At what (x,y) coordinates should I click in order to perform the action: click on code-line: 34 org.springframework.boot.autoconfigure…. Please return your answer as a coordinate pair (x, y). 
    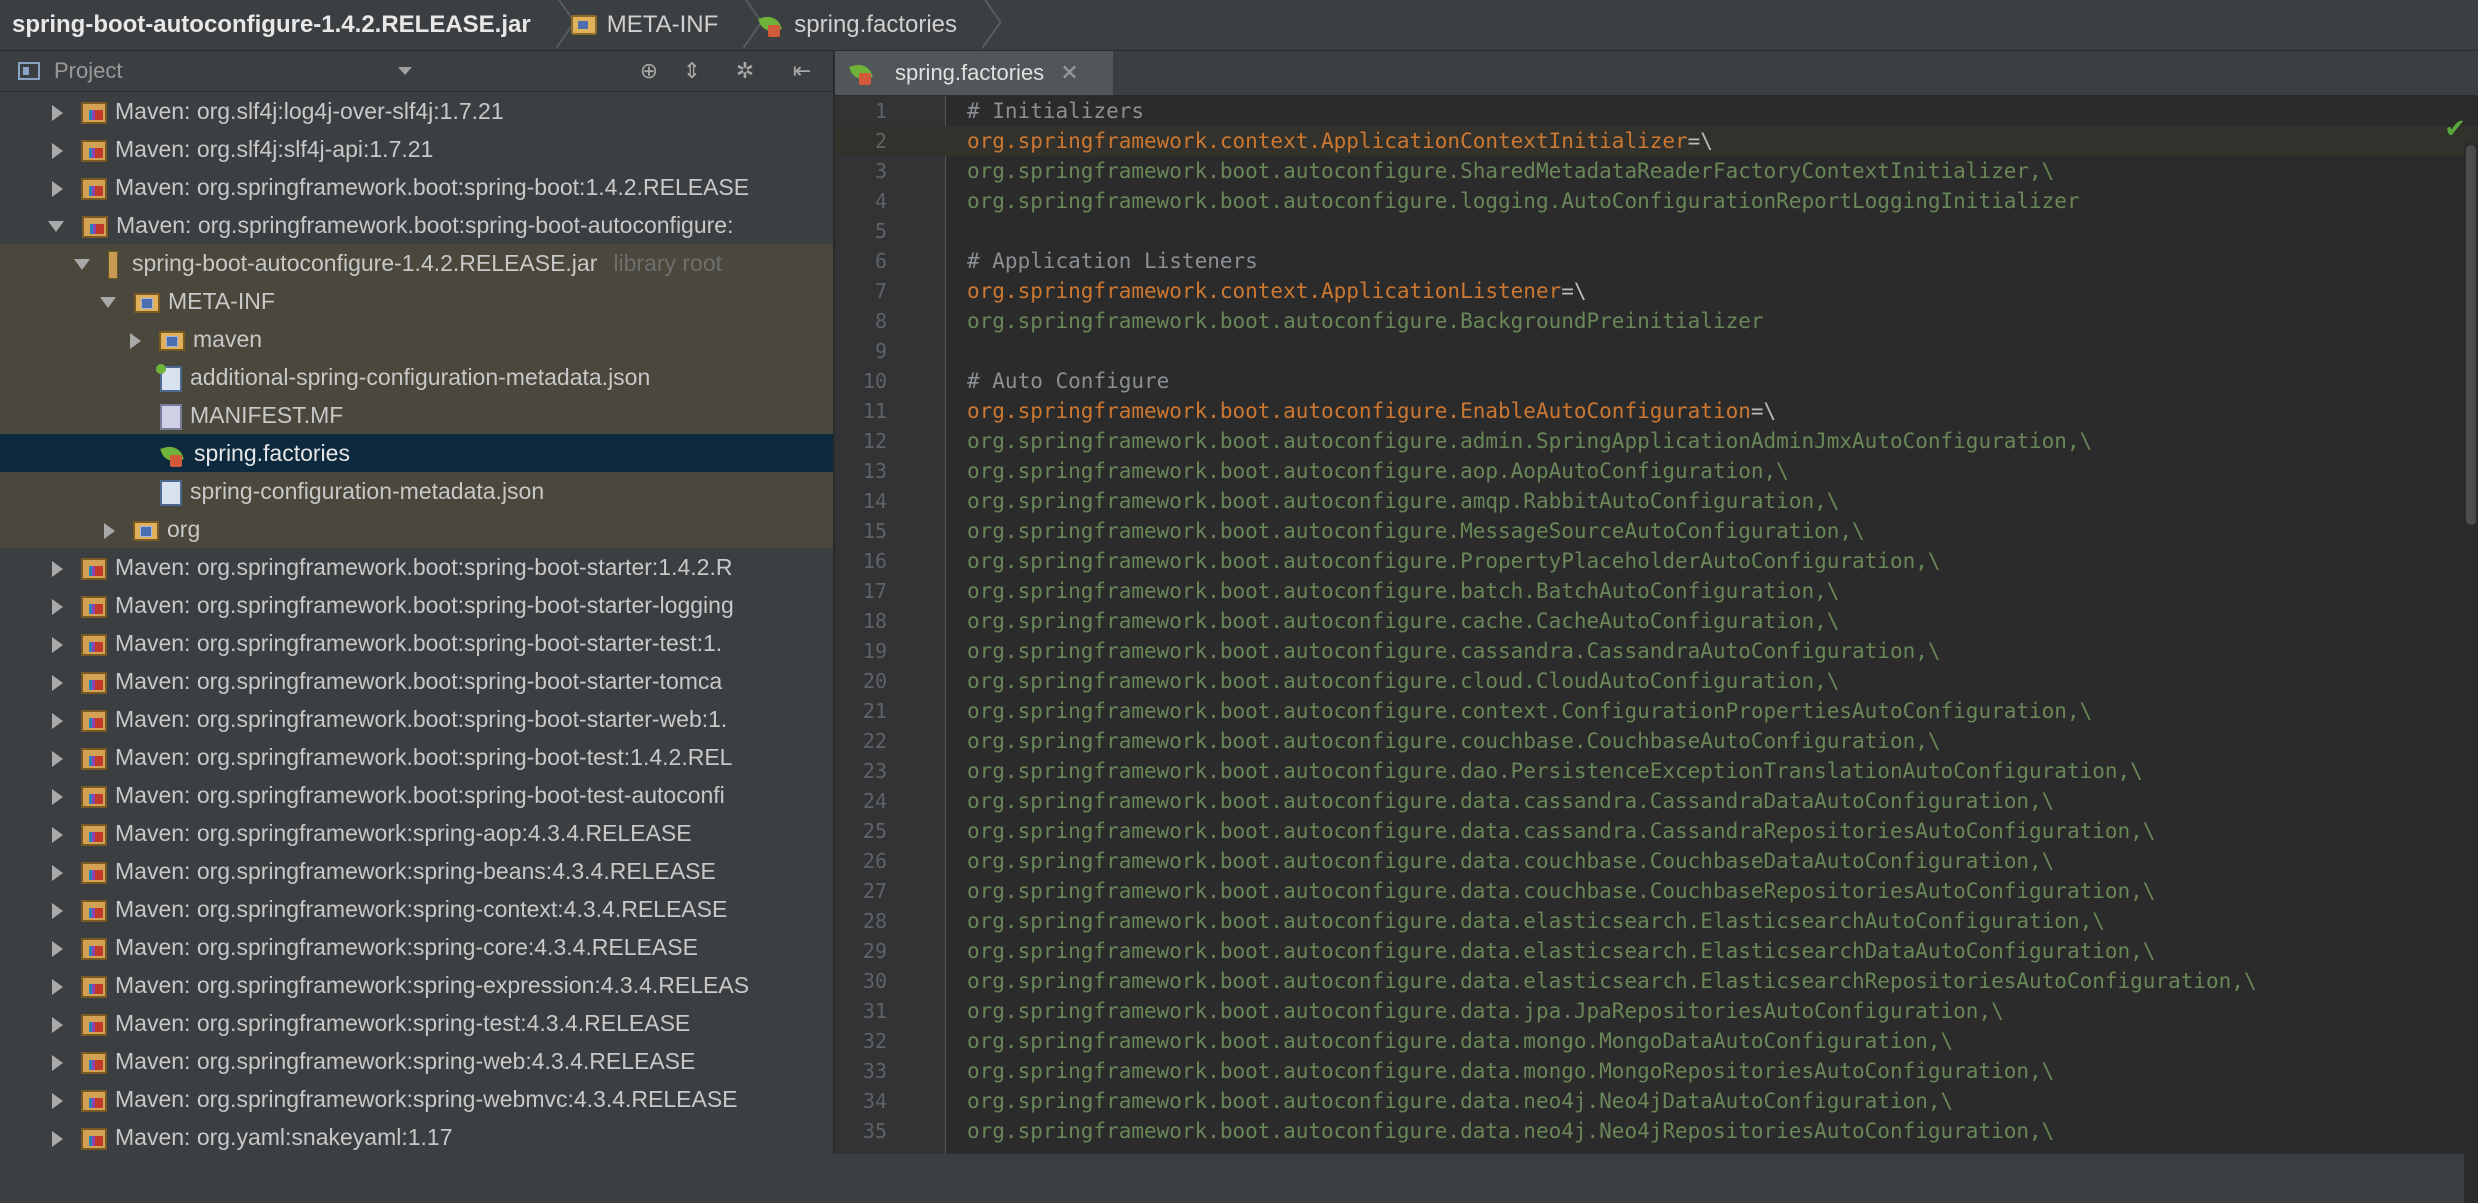
    Looking at the image, I should click on (1656, 1101).